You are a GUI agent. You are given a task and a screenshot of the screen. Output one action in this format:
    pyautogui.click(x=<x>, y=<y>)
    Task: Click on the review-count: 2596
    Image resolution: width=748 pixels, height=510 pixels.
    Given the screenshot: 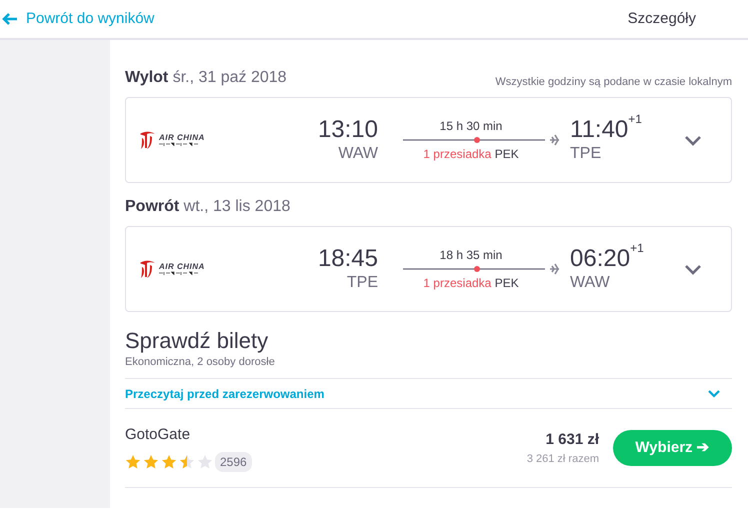 What is the action you would take?
    pyautogui.click(x=233, y=462)
    